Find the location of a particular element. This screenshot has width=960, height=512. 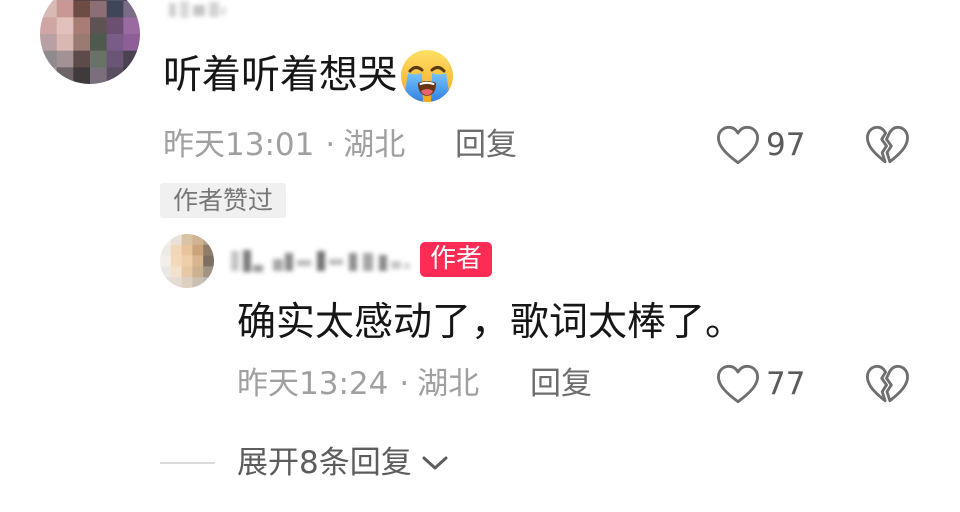

reply-meta: 昨天13:24 · 湖北 is located at coordinates (358, 384).